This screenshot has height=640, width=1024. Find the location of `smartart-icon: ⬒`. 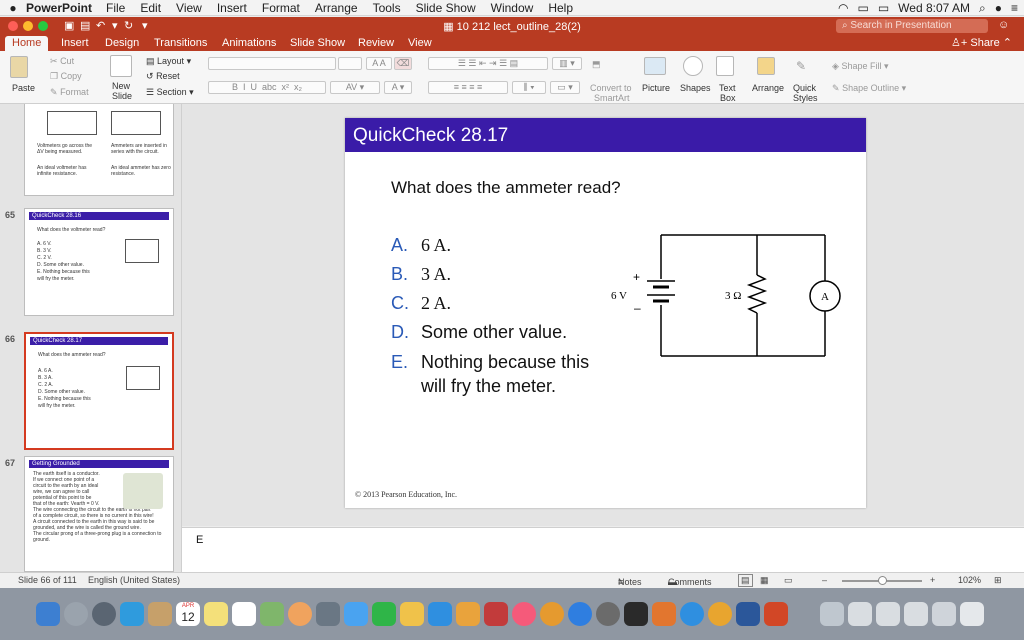

smartart-icon: ⬒ is located at coordinates (596, 64).